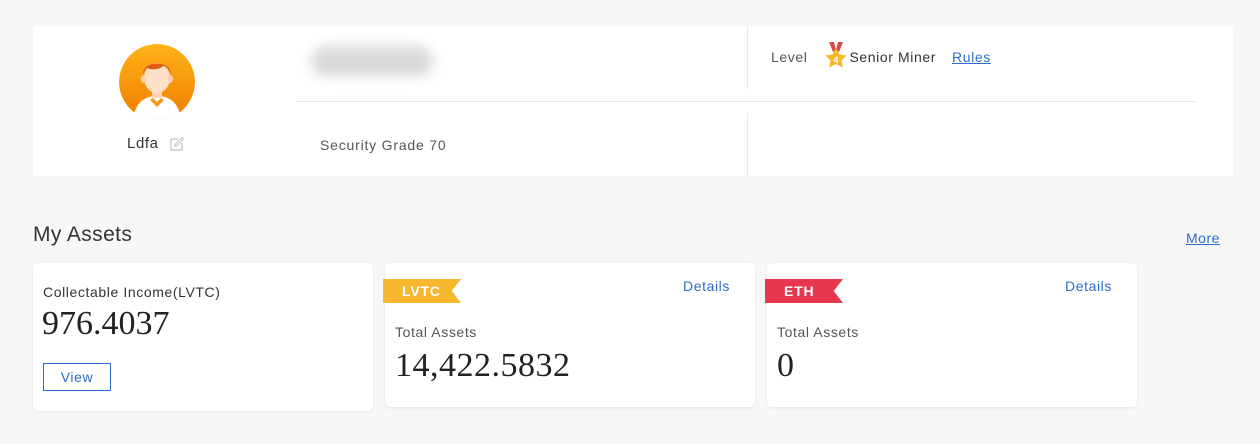  Describe the element at coordinates (818, 332) in the screenshot. I see `eth-total-label: Total Assets` at that location.